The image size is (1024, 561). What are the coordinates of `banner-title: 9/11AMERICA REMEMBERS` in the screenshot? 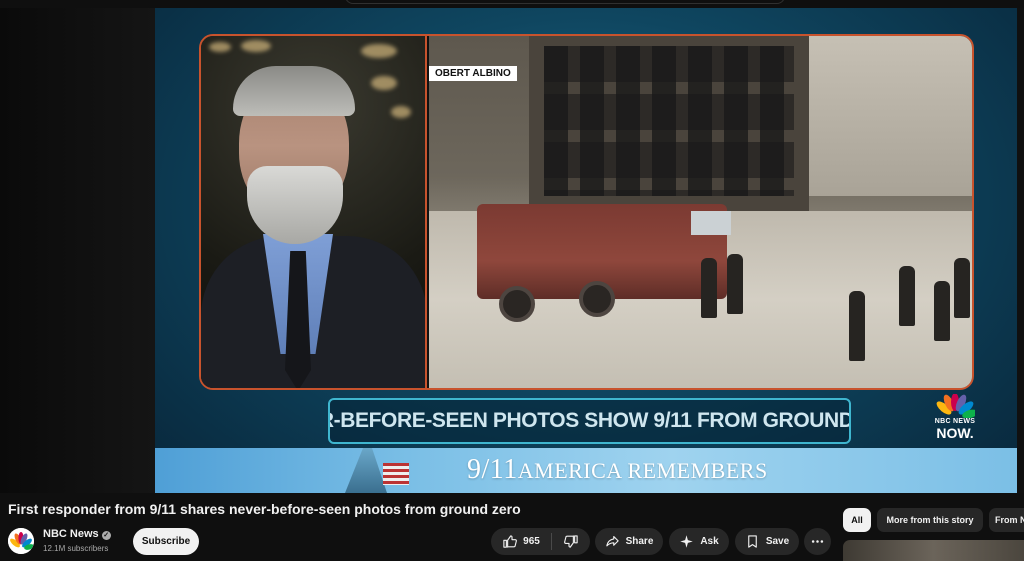 It's located at (617, 470).